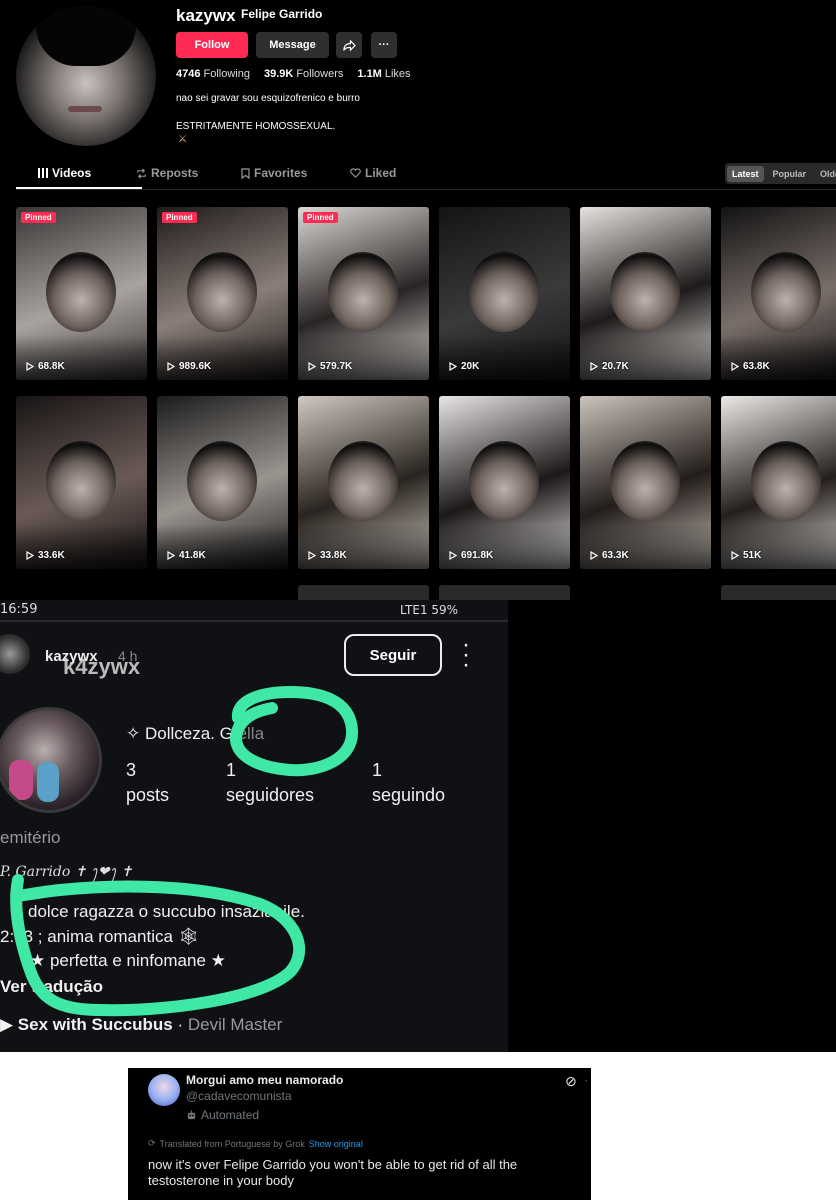 This screenshot has width=836, height=1200. Describe the element at coordinates (790, 174) in the screenshot. I see `sort-popular: Popular` at that location.